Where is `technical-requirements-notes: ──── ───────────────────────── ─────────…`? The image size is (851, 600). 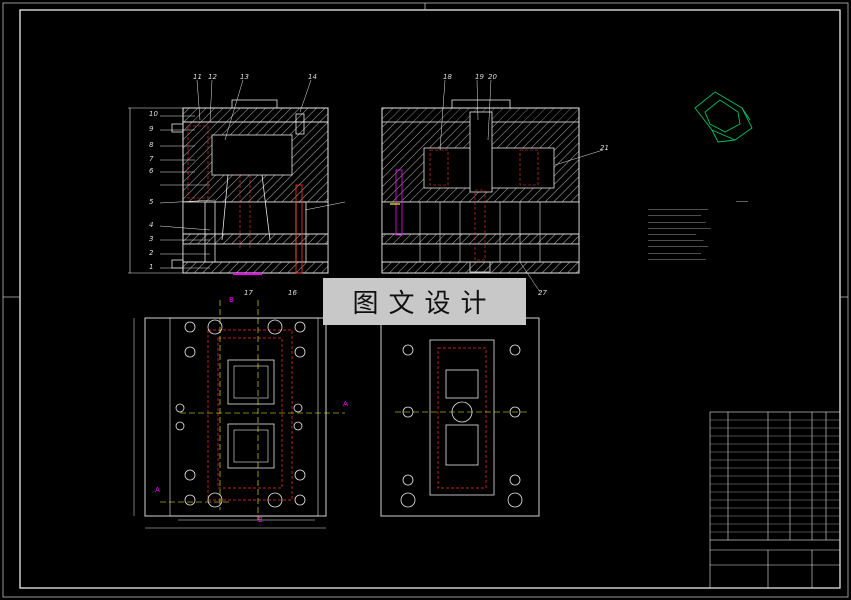
technical-requirements-notes: ──── ───────────────────────── ─────────… is located at coordinates (698, 230).